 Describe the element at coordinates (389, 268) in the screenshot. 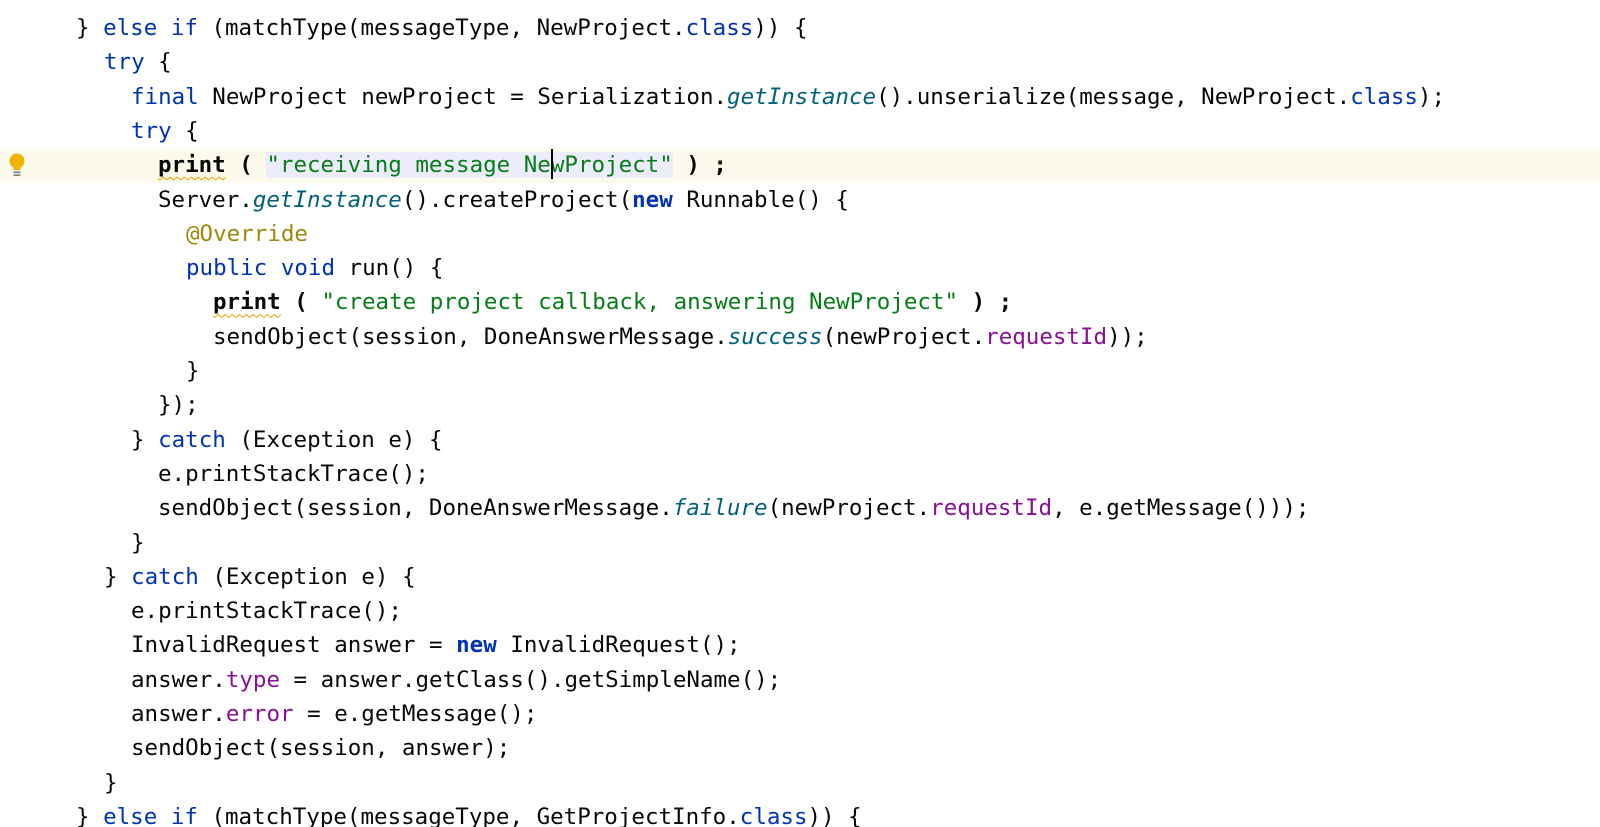

I see `code-token: run() {` at that location.